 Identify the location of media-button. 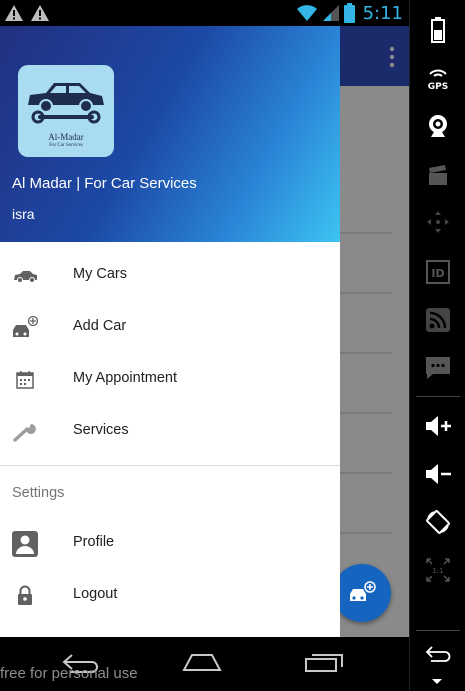
(438, 176).